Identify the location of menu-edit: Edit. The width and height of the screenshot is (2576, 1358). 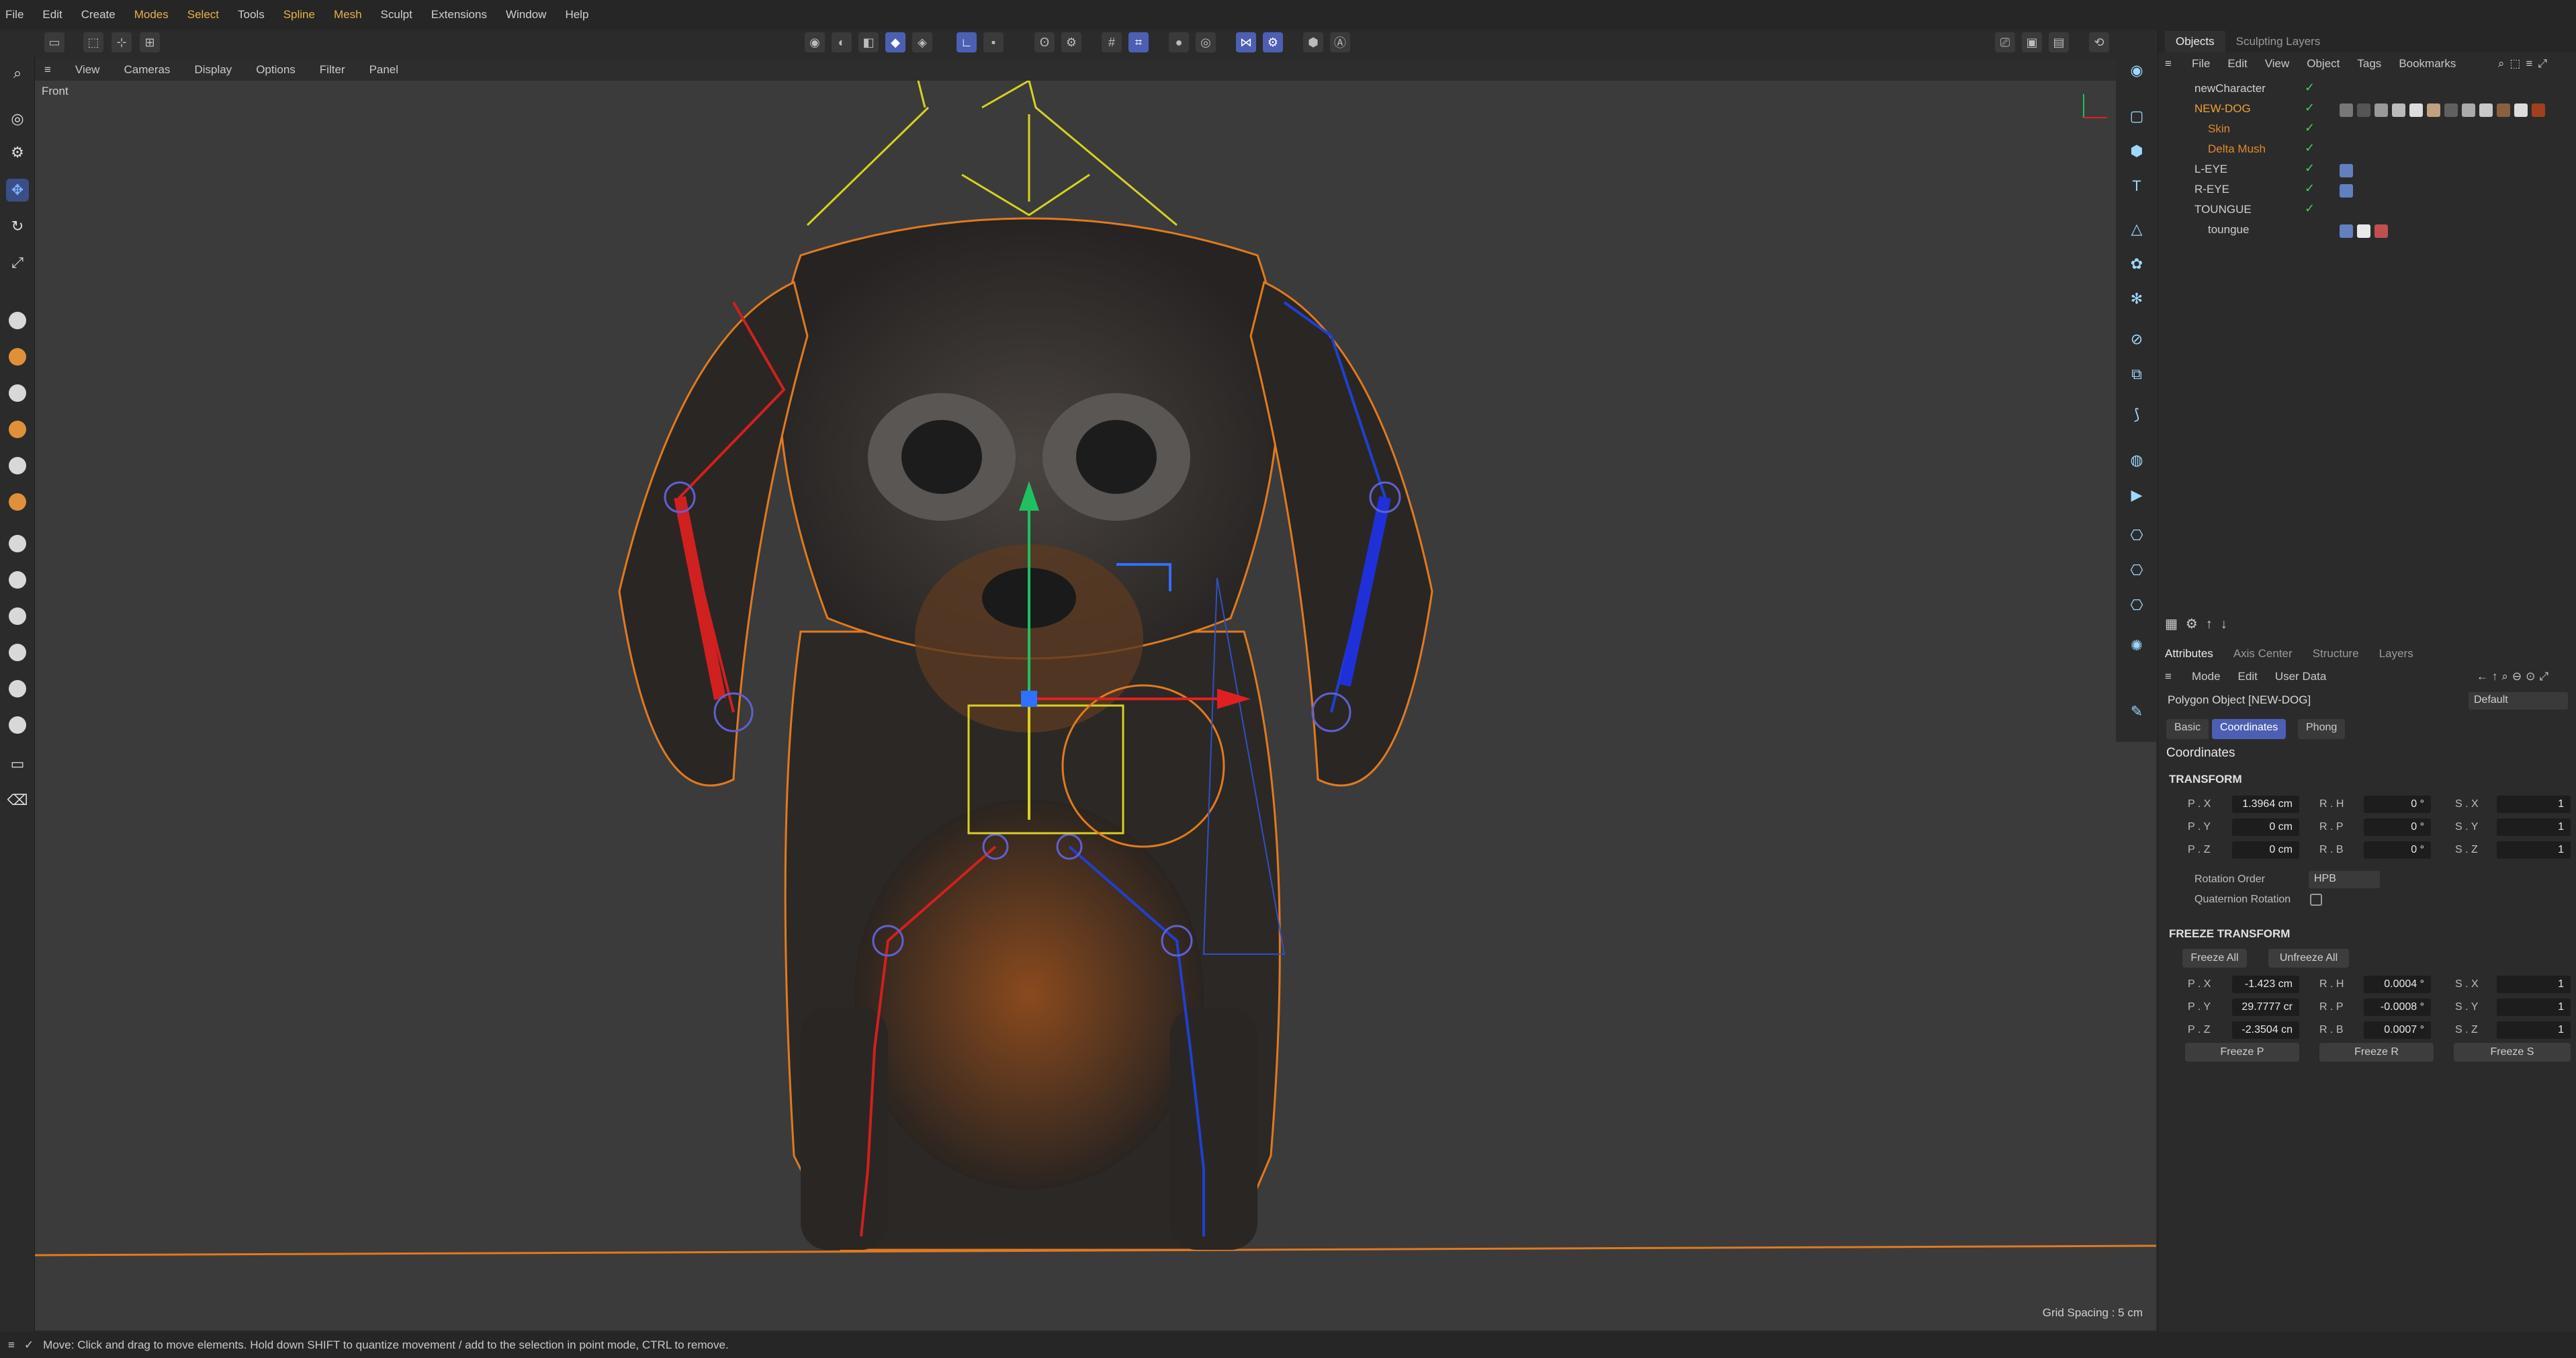
(52, 15).